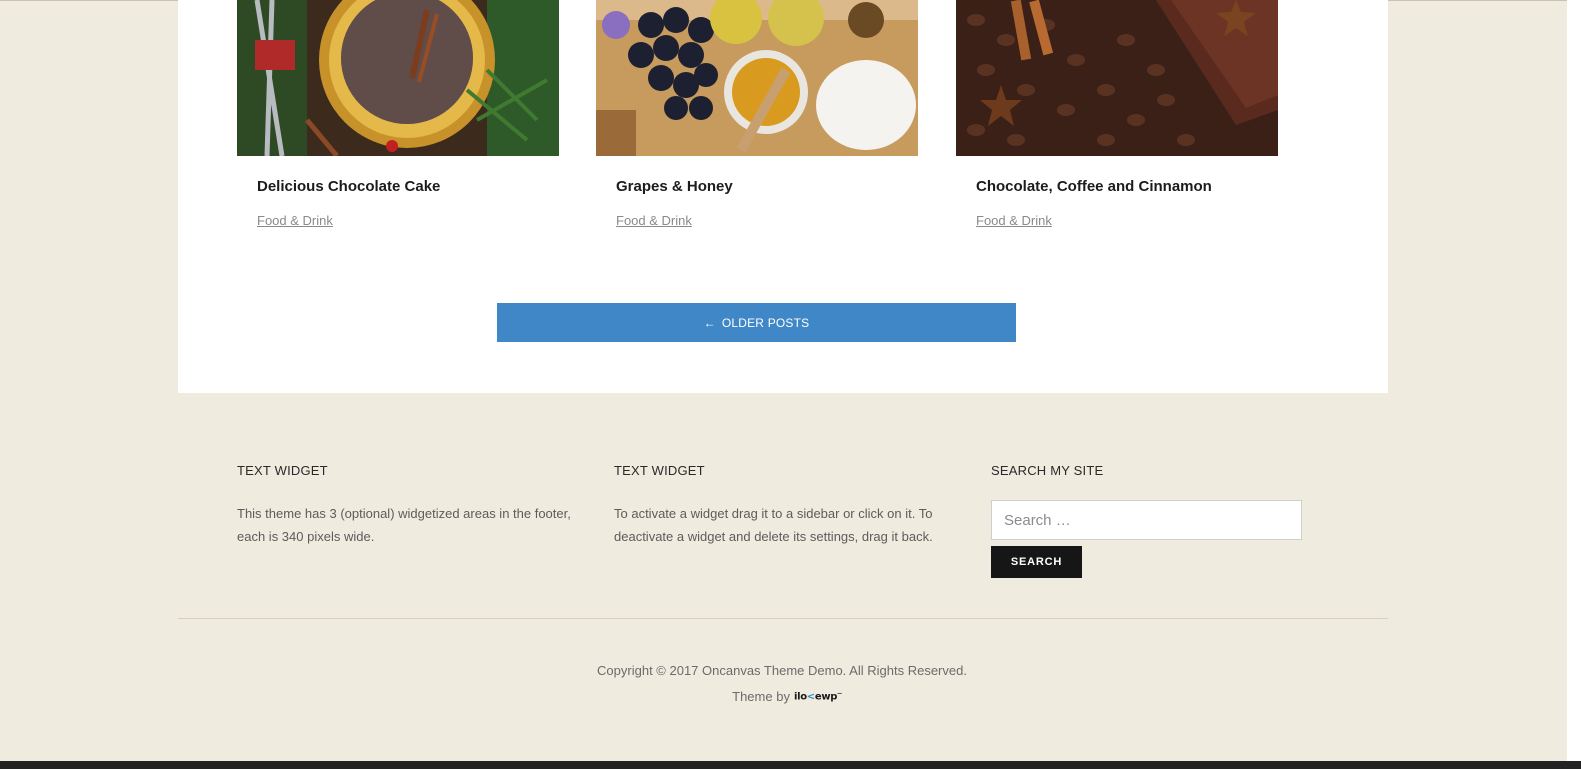 Image resolution: width=1581 pixels, height=769 pixels. Describe the element at coordinates (783, 618) in the screenshot. I see `footer-divider` at that location.